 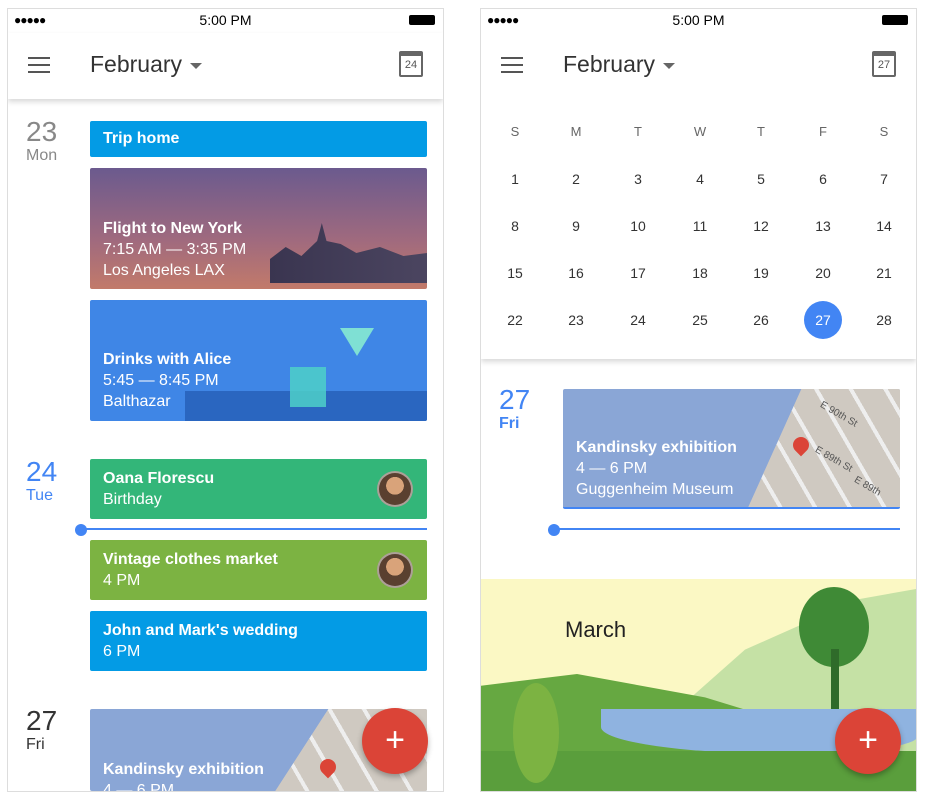 What do you see at coordinates (515, 226) in the screenshot?
I see `calendar-day: 8` at bounding box center [515, 226].